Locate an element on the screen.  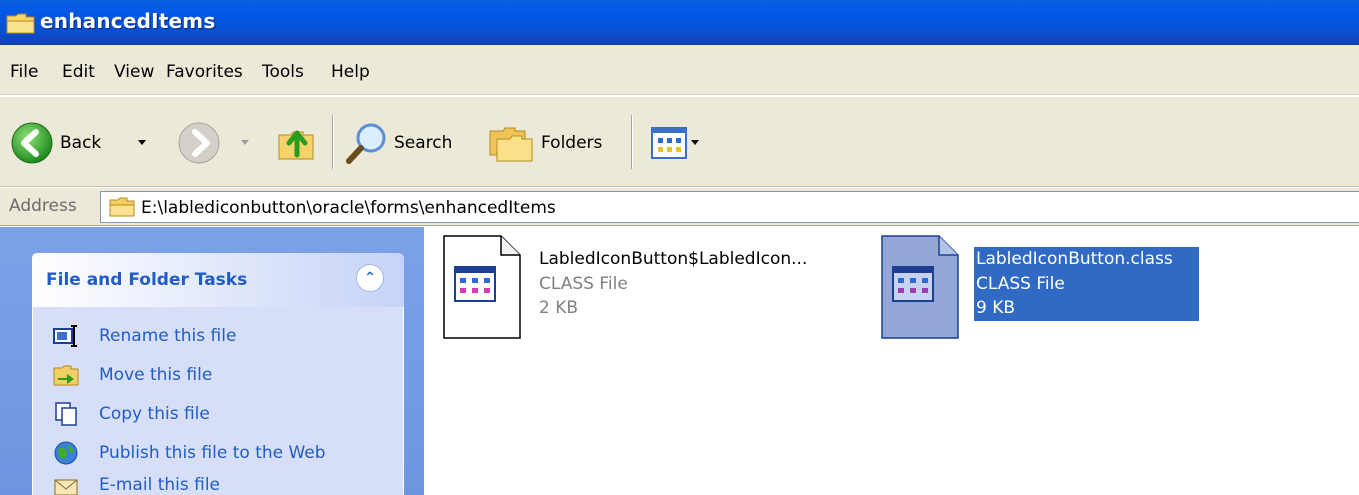
task-label: E-mail this file is located at coordinates (160, 485).